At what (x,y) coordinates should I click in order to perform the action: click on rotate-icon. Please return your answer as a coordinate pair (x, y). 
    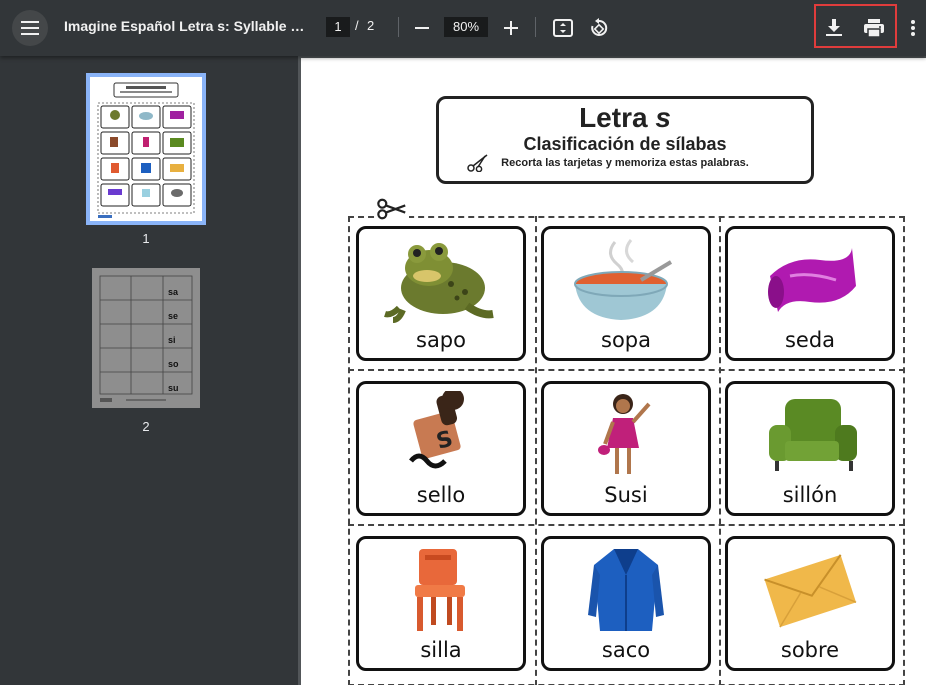
    Looking at the image, I should click on (599, 27).